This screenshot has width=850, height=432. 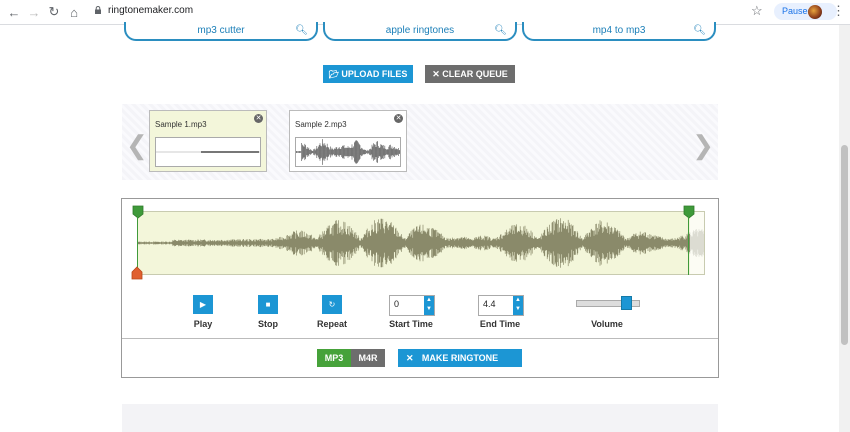 I want to click on home-icon: ⌂, so click(x=74, y=12).